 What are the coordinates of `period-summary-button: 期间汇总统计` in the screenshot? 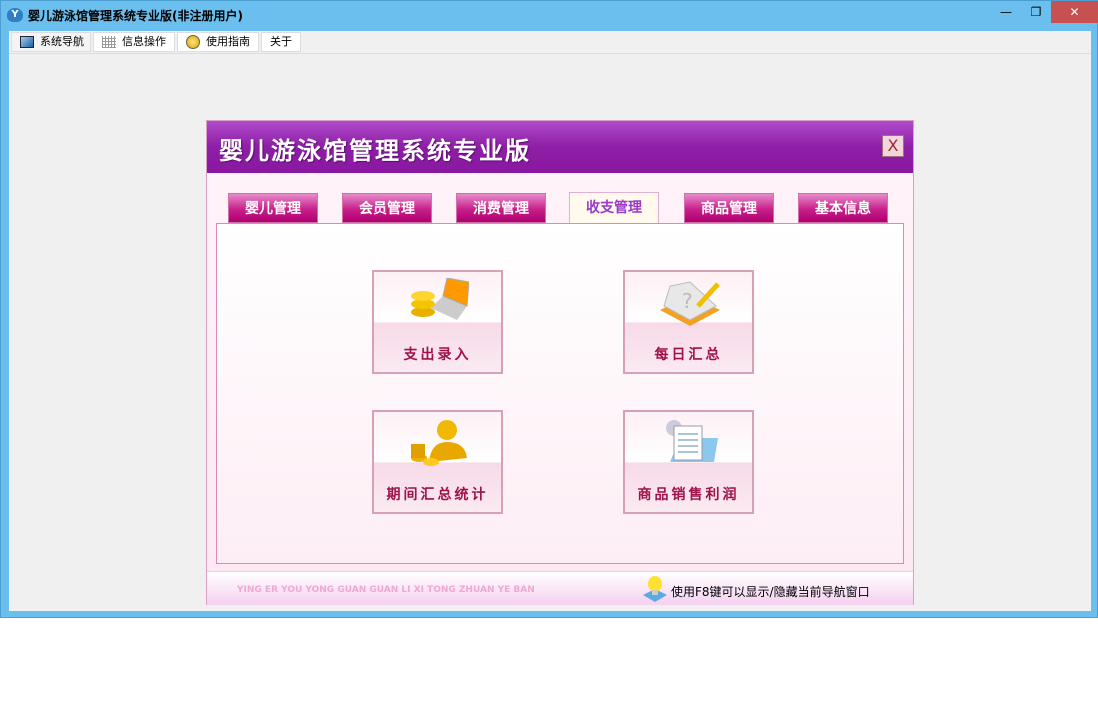 It's located at (437, 462).